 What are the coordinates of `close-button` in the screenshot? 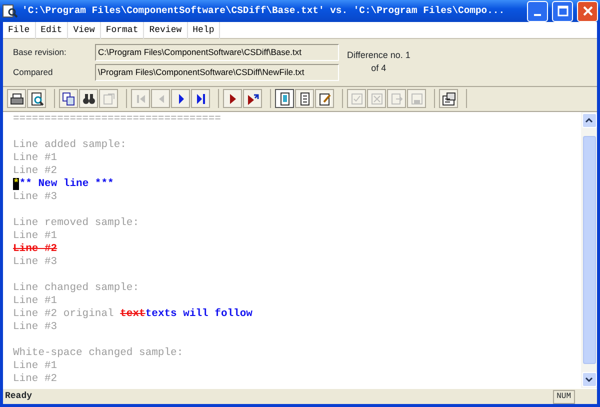 It's located at (587, 11).